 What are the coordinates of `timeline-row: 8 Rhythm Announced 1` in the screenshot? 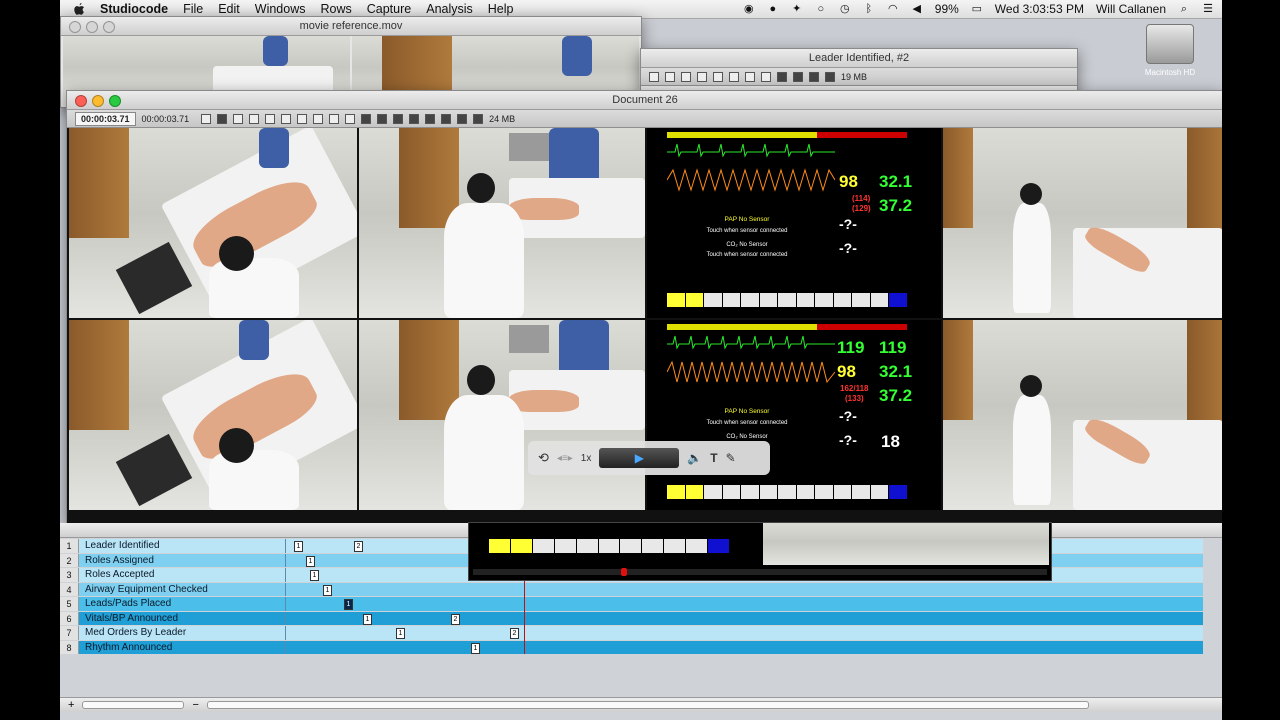 It's located at (631, 647).